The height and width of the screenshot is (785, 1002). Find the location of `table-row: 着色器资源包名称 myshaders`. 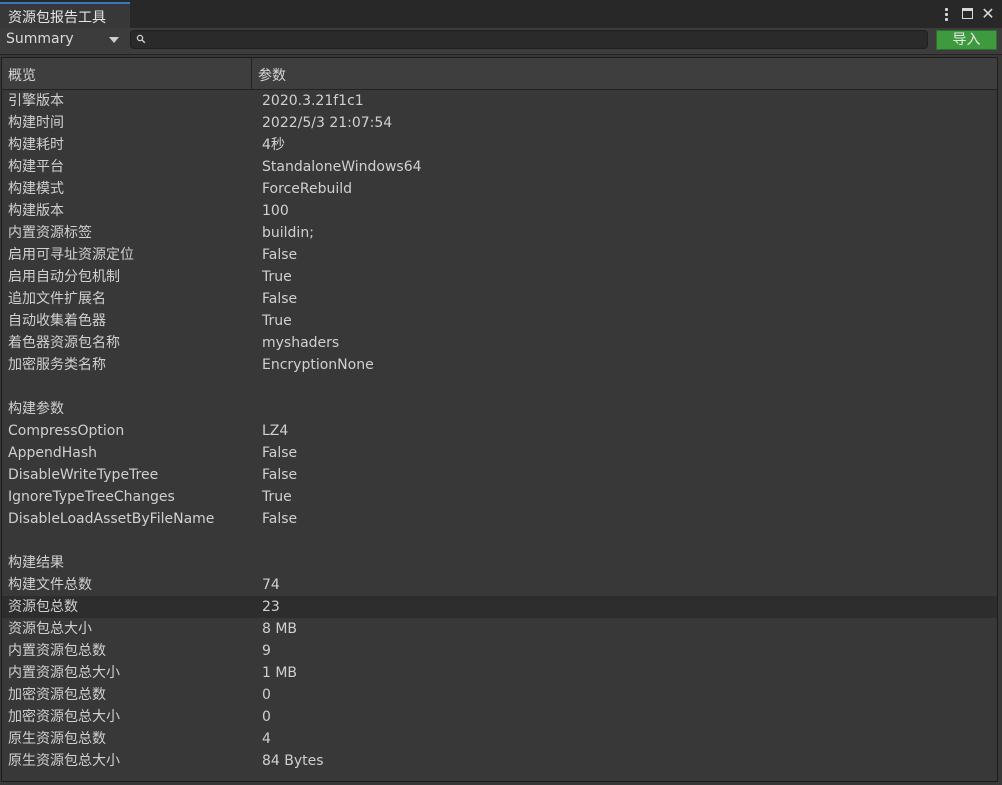

table-row: 着色器资源包名称 myshaders is located at coordinates (499, 343).